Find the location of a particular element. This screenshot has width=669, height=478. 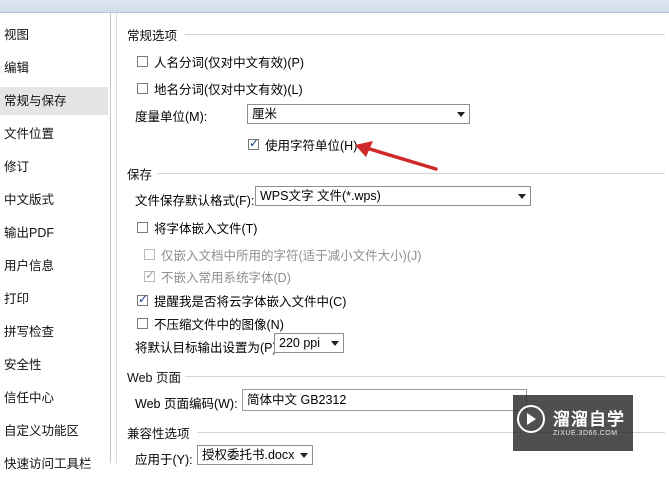

default-format-label: 文件保存默认格式(F): is located at coordinates (195, 201).